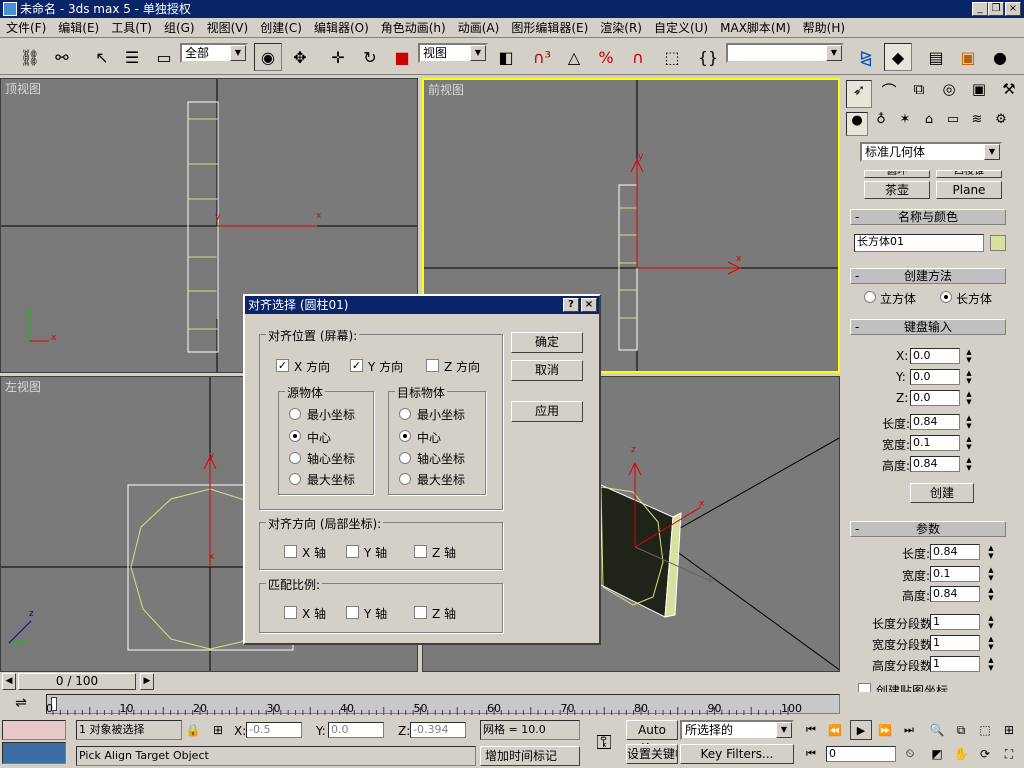 This screenshot has width=1024, height=768. Describe the element at coordinates (413, 27) in the screenshot. I see `menu-item-7: 角色动画(h)` at that location.